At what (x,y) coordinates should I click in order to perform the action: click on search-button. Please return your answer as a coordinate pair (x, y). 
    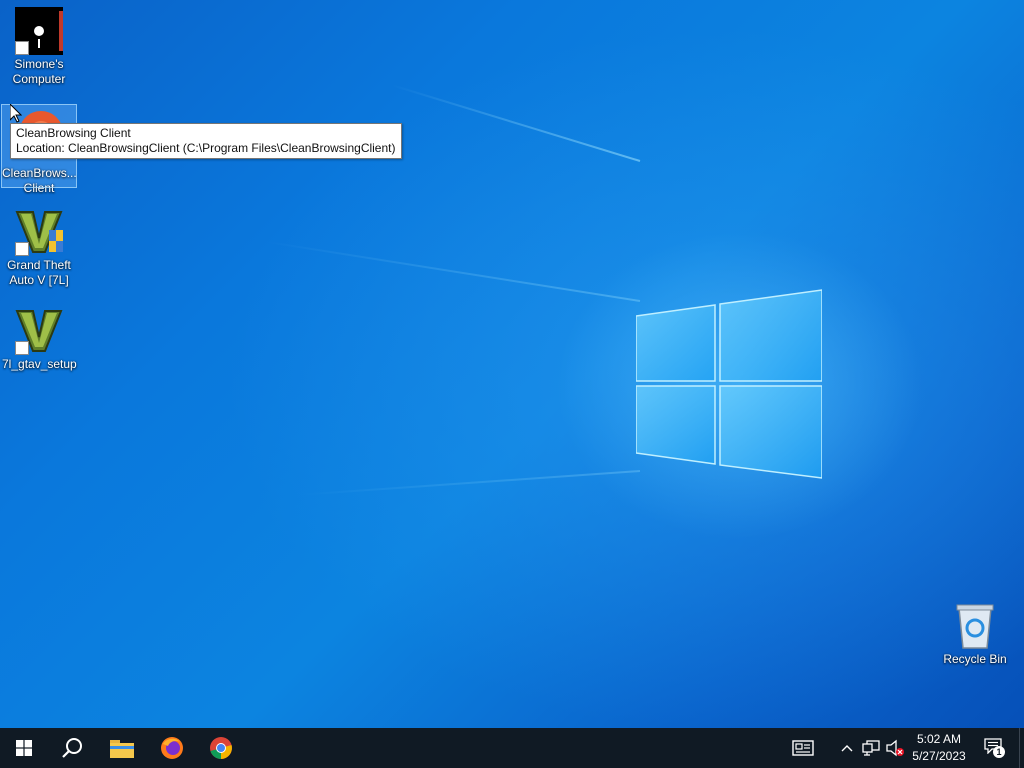
    Looking at the image, I should click on (72, 748).